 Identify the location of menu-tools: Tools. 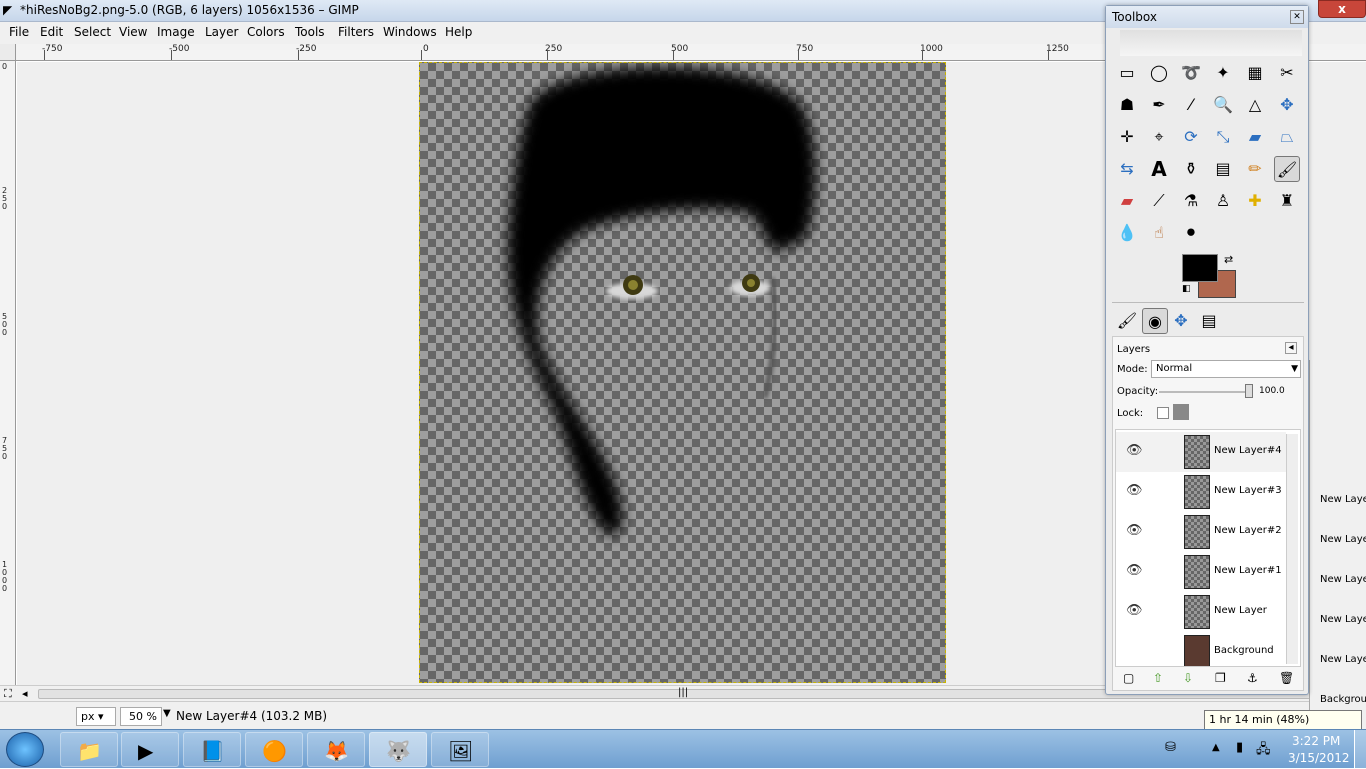
(310, 32).